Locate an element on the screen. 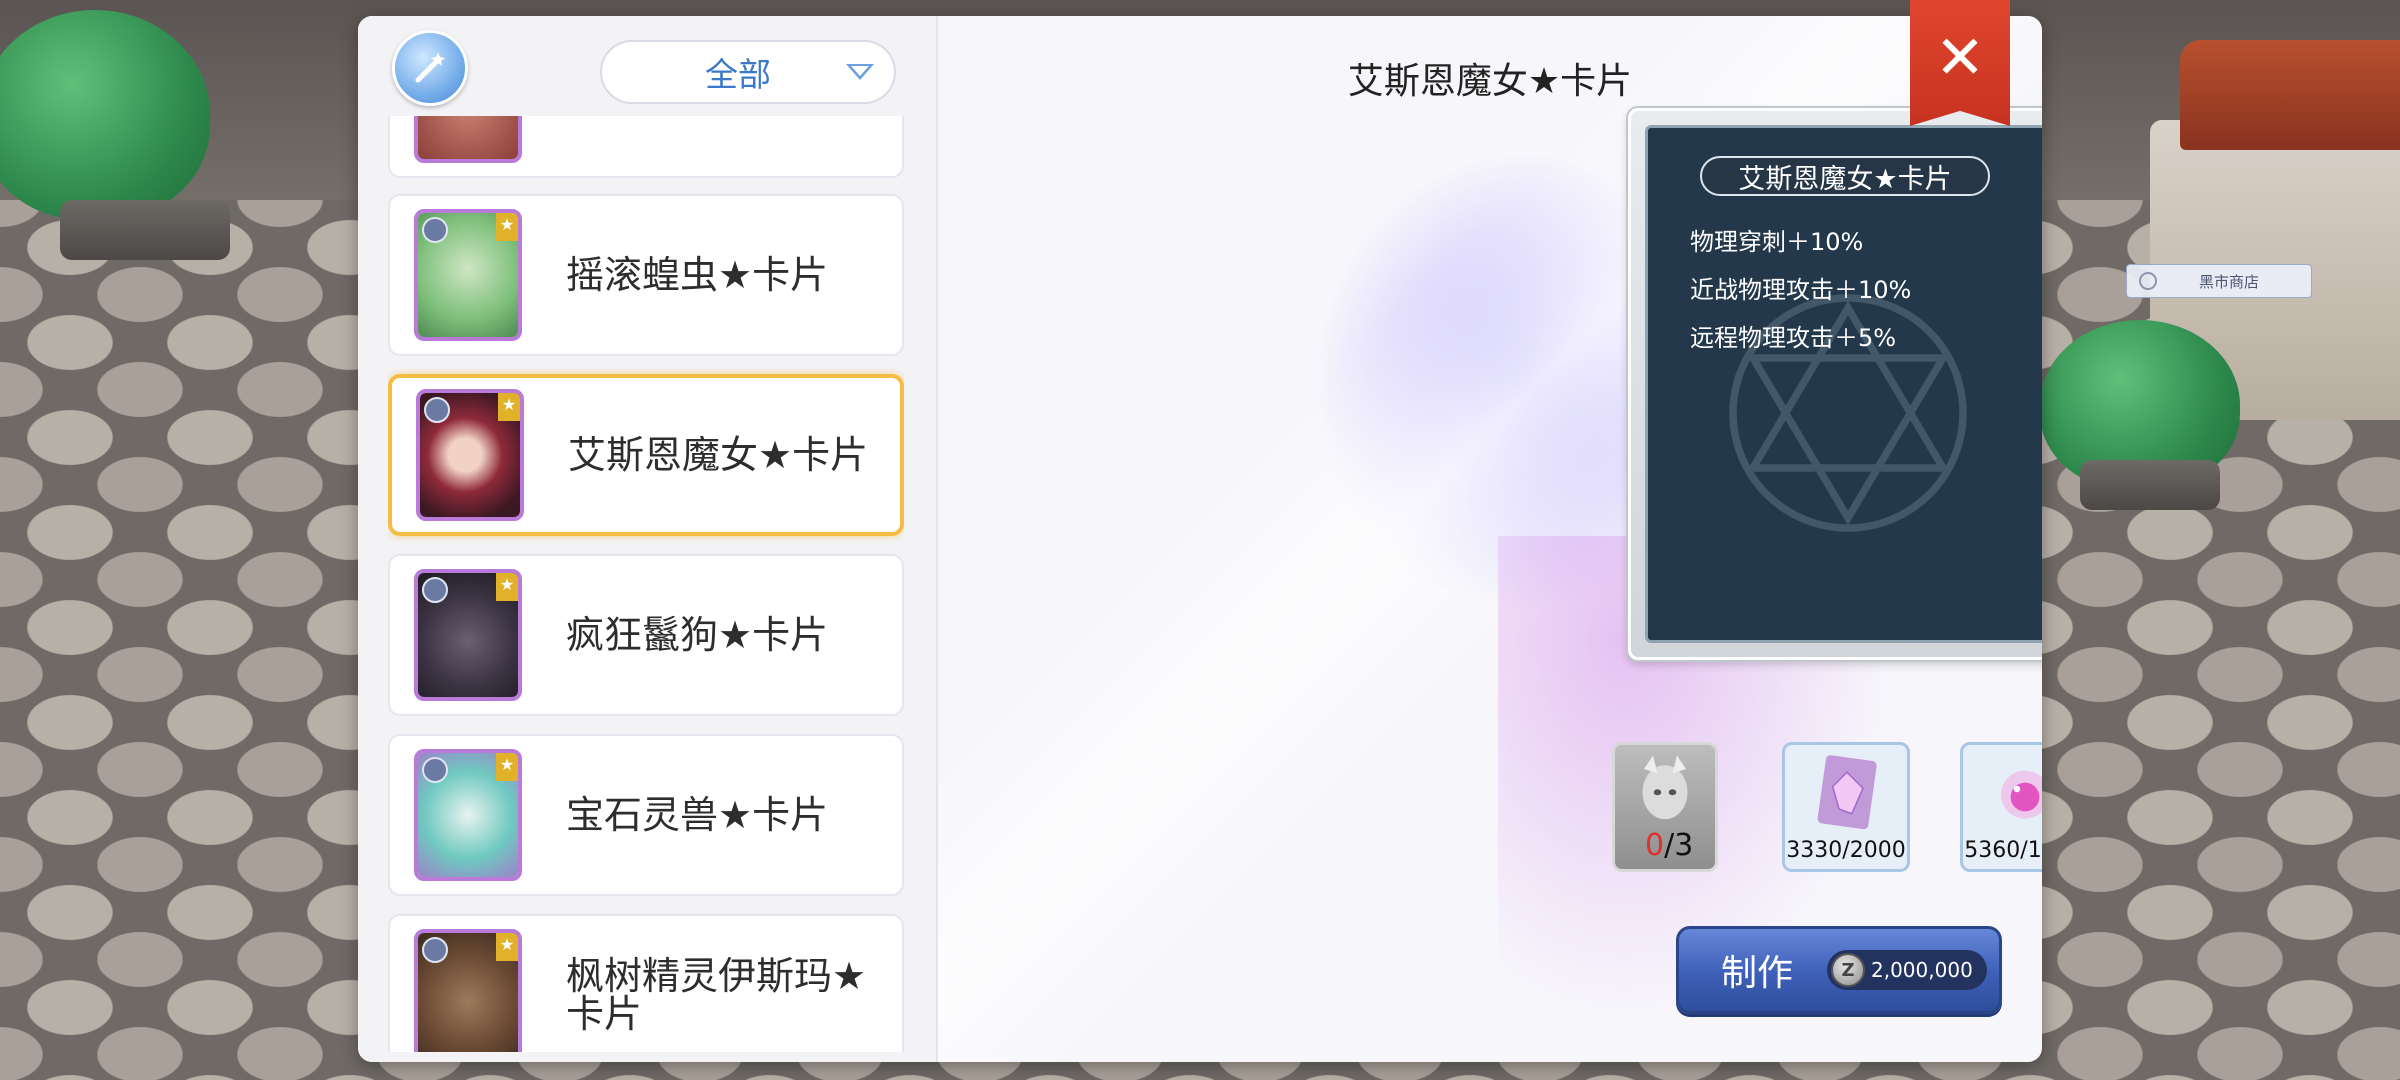 The image size is (2400, 1080). material-dust-slot: 5360/1000 is located at coordinates (2001, 807).